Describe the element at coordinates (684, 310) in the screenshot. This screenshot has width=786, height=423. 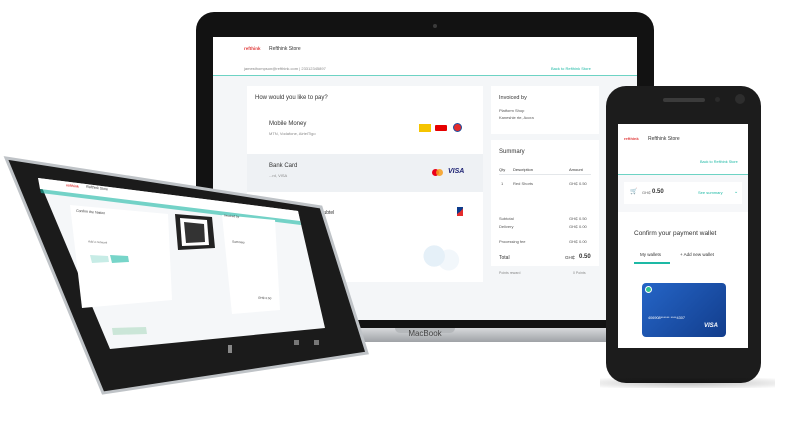
I see `wallet-card: 406908****** ****4307 VISA` at that location.